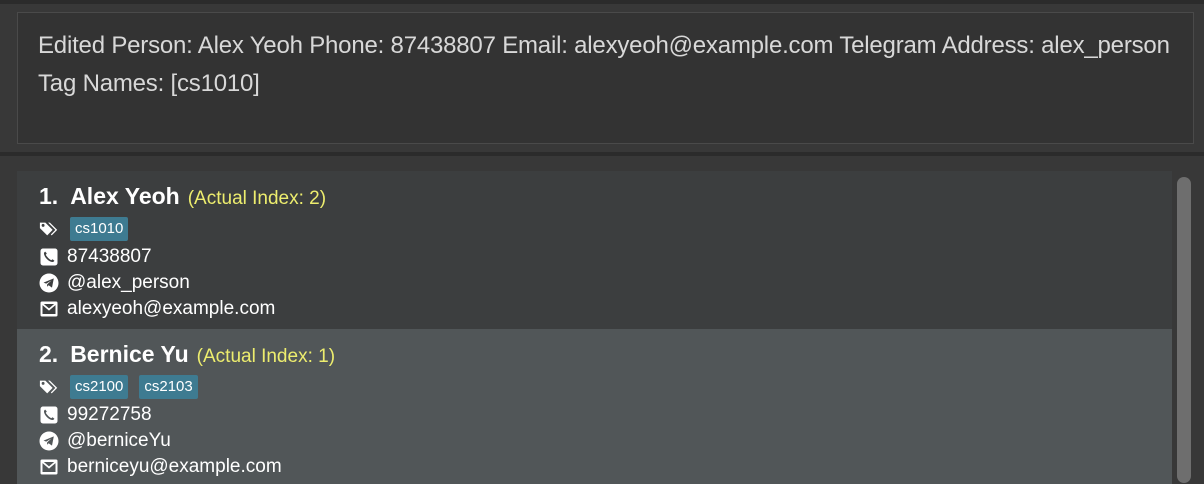 Image resolution: width=1204 pixels, height=484 pixels. Describe the element at coordinates (182, 198) in the screenshot. I see `card-header: 1. Alex Yeoh (Actual Index: 2)` at that location.